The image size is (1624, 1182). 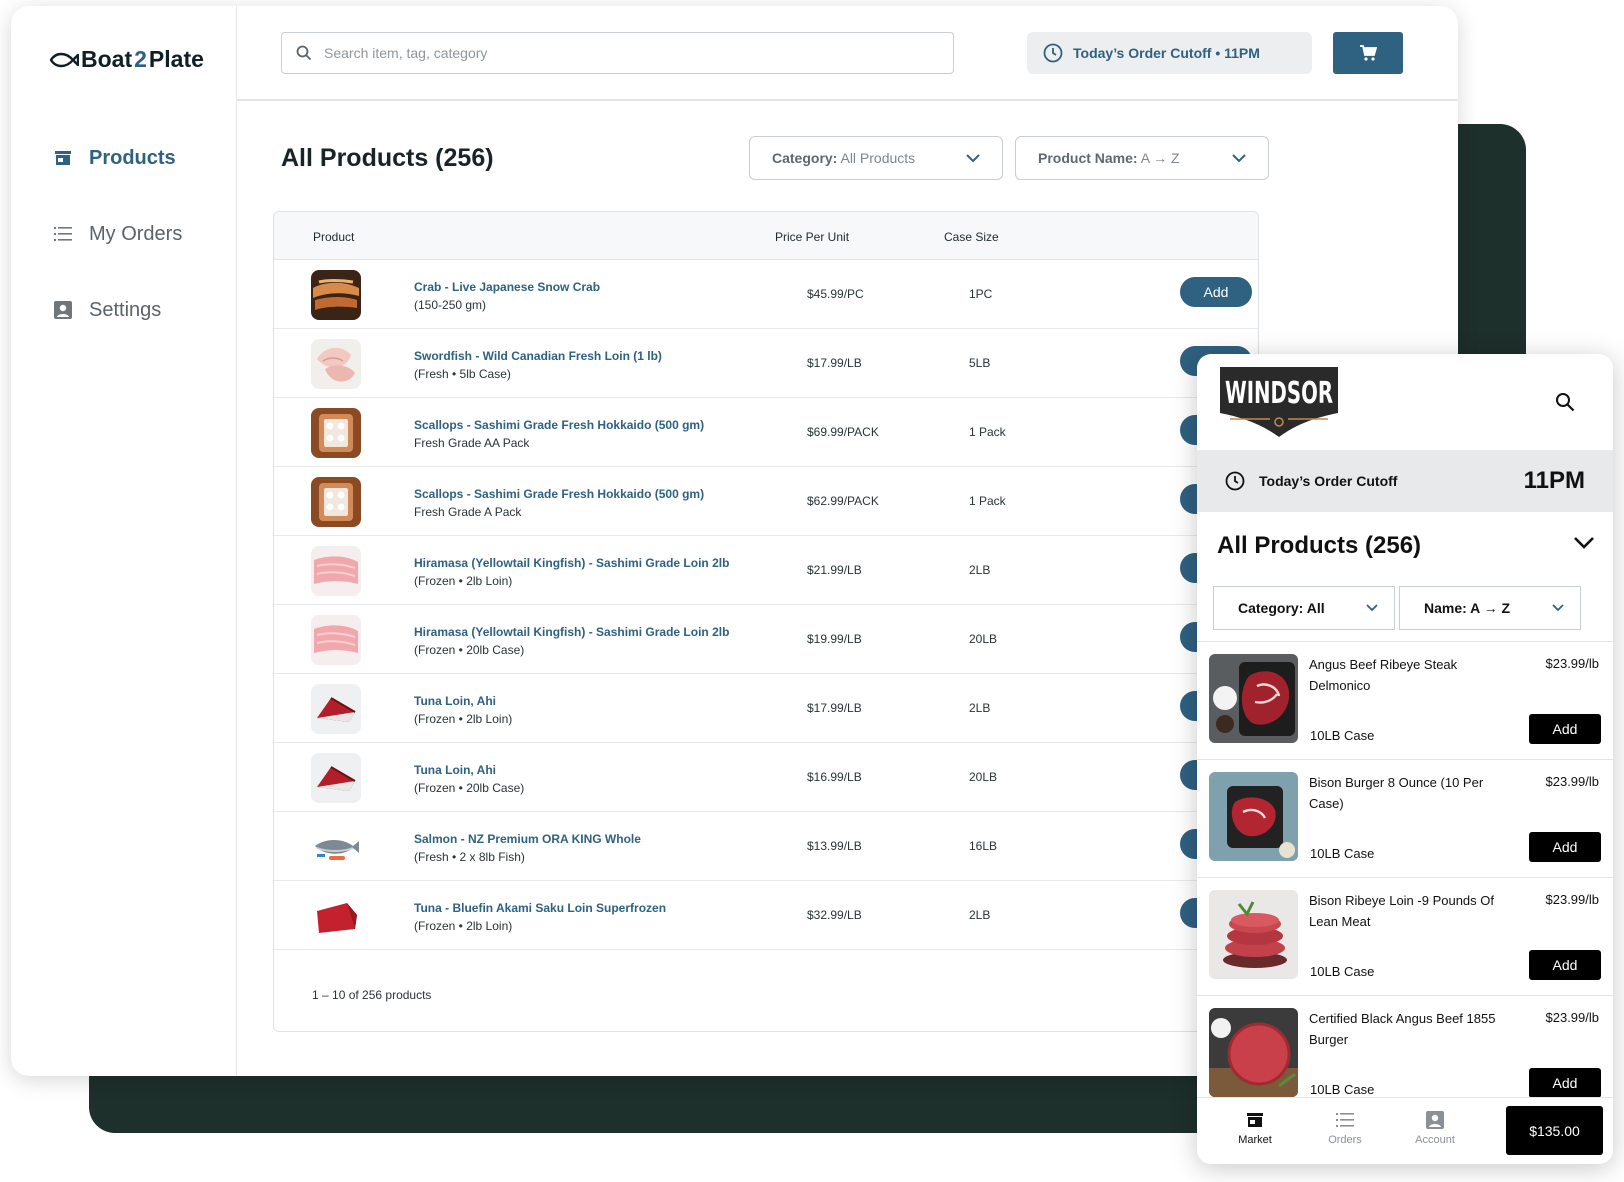 What do you see at coordinates (64, 59) in the screenshot?
I see `fish-logo-icon` at bounding box center [64, 59].